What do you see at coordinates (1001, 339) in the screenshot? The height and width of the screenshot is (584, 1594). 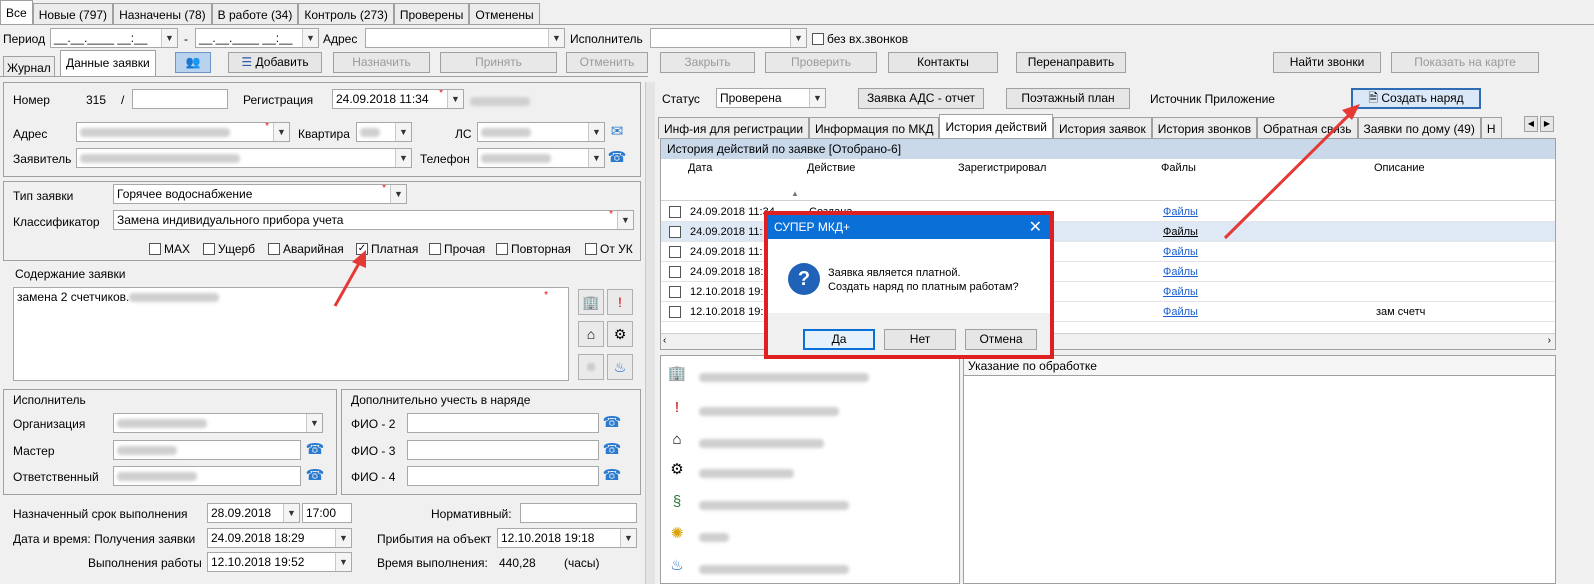 I see `cancel-dialog-button: Отмена` at bounding box center [1001, 339].